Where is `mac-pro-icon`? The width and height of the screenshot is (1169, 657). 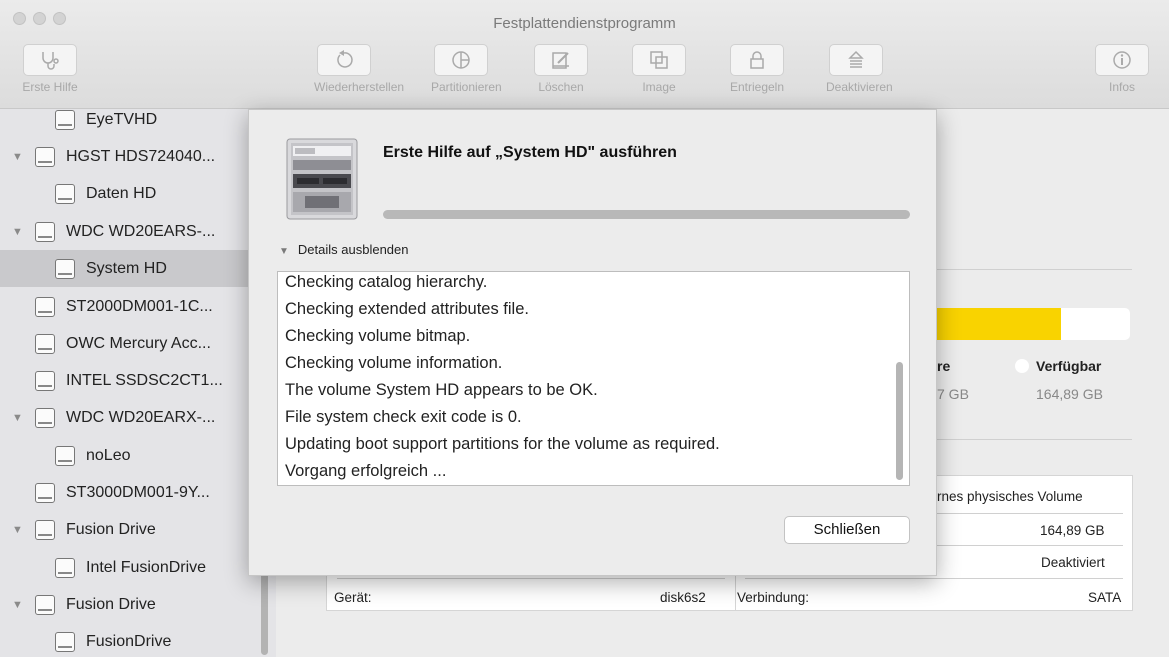
mac-pro-icon is located at coordinates (322, 179).